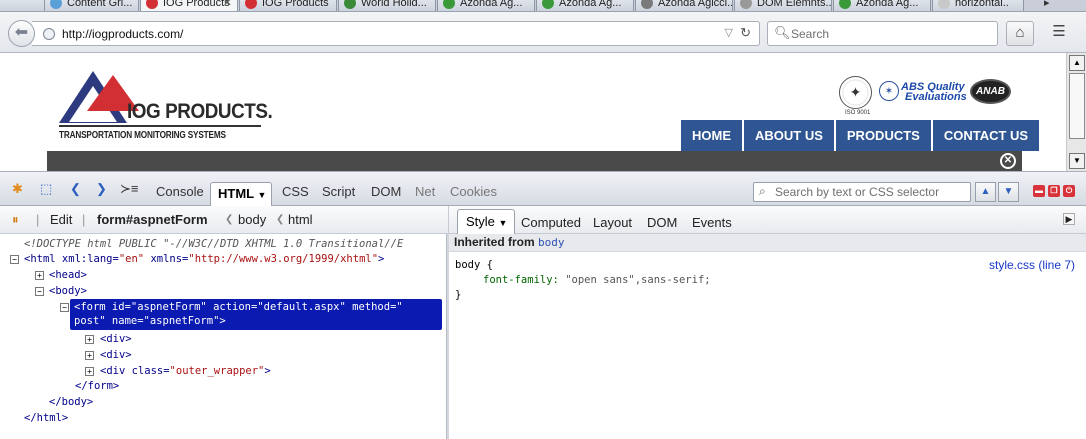 Image resolution: width=1086 pixels, height=439 pixels. I want to click on back-button: ⬅, so click(21, 33).